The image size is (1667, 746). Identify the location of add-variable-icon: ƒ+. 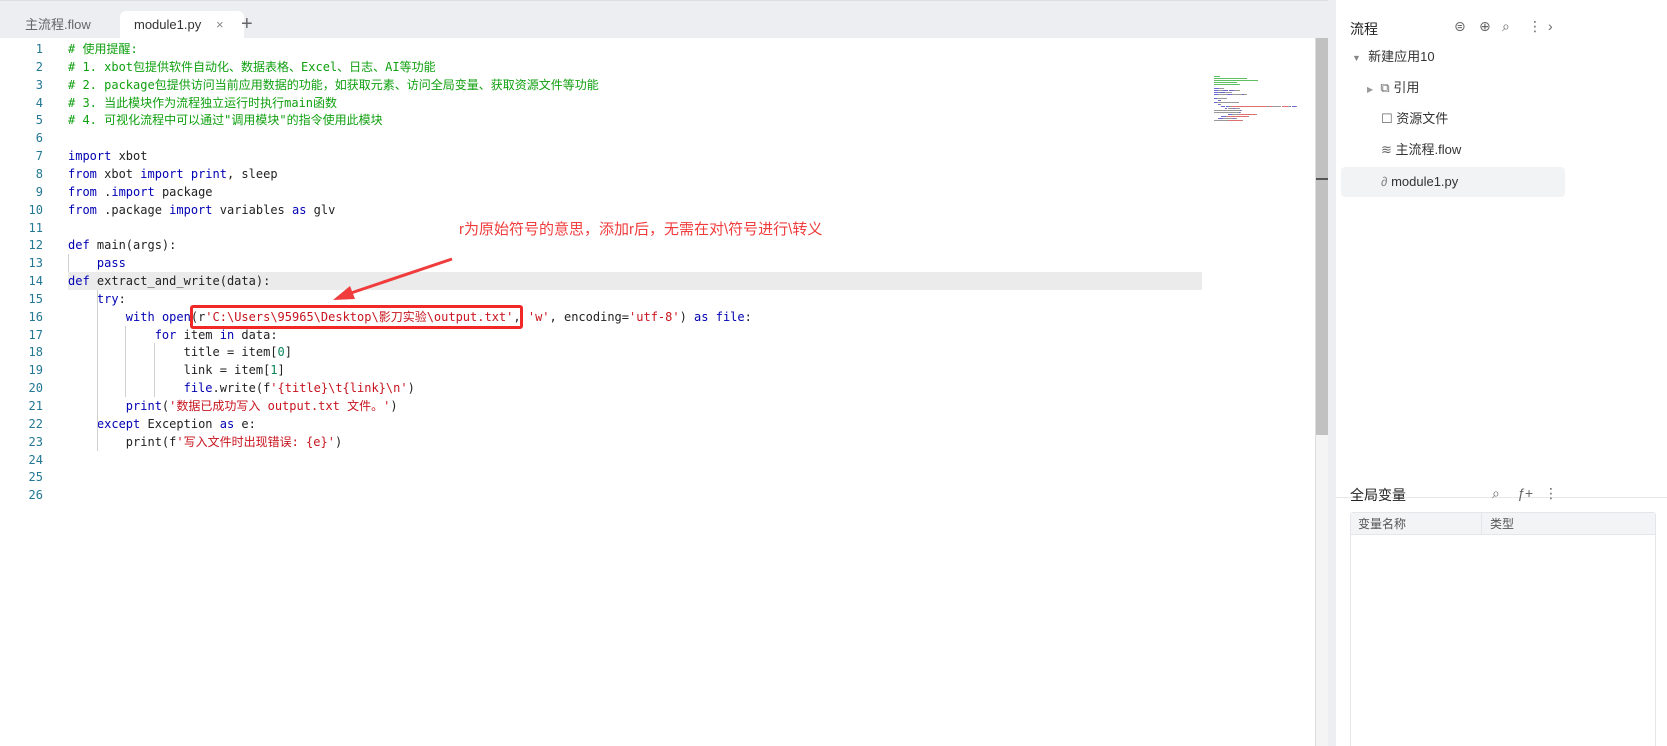
(1525, 493).